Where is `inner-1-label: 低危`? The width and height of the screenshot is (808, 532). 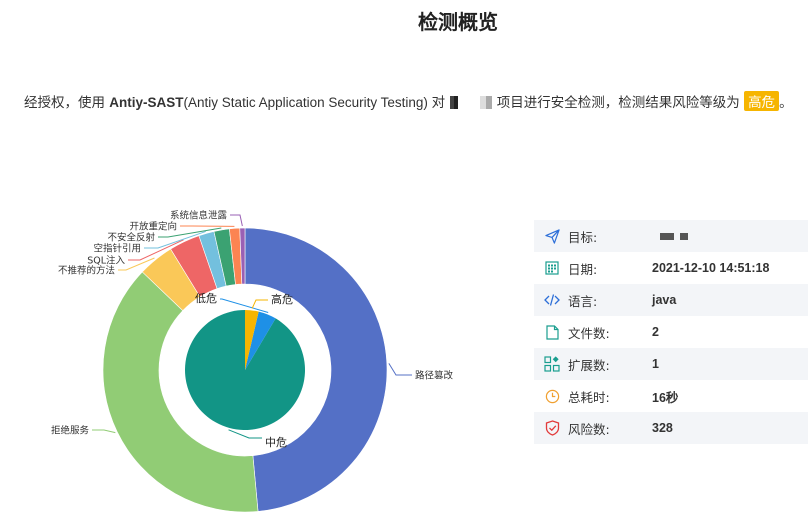
inner-1-label: 低危 is located at coordinates (206, 298).